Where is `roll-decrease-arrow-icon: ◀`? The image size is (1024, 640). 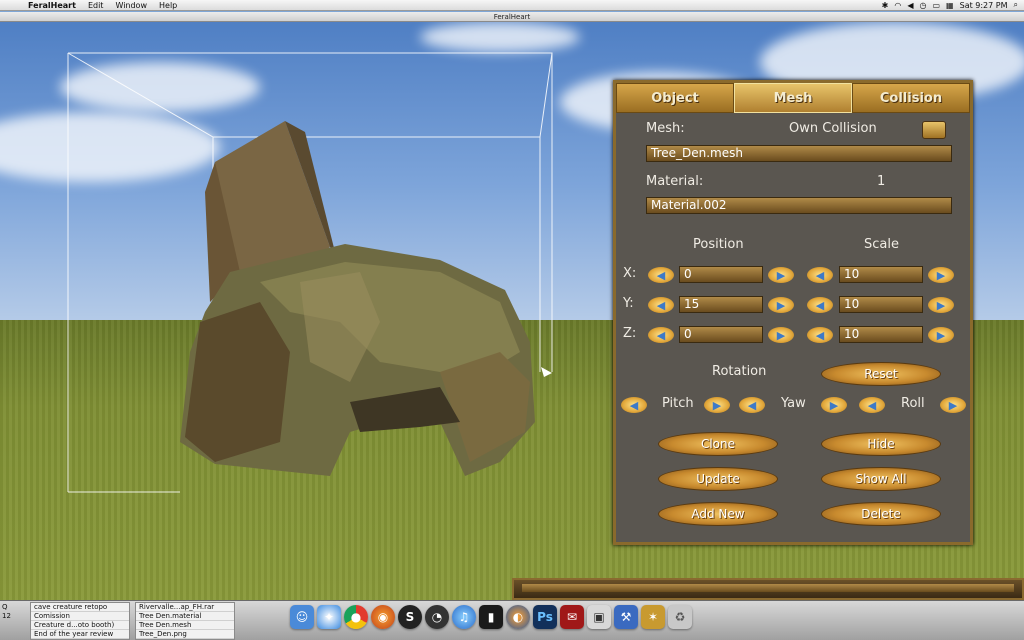
roll-decrease-arrow-icon: ◀ is located at coordinates (872, 405).